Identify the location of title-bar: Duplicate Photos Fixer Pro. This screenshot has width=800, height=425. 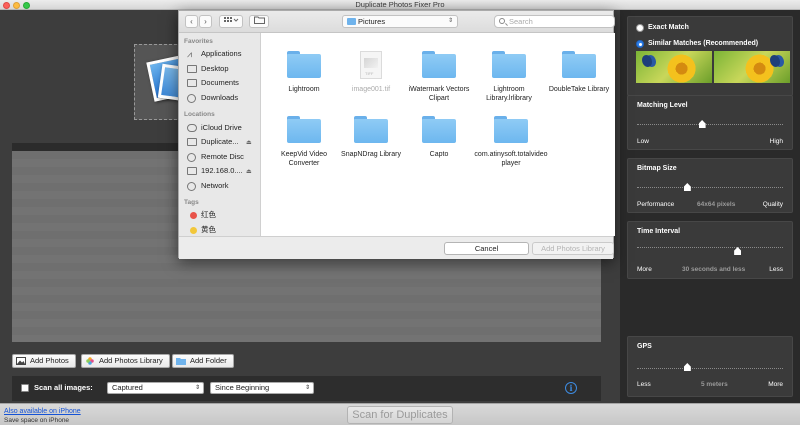
(400, 5).